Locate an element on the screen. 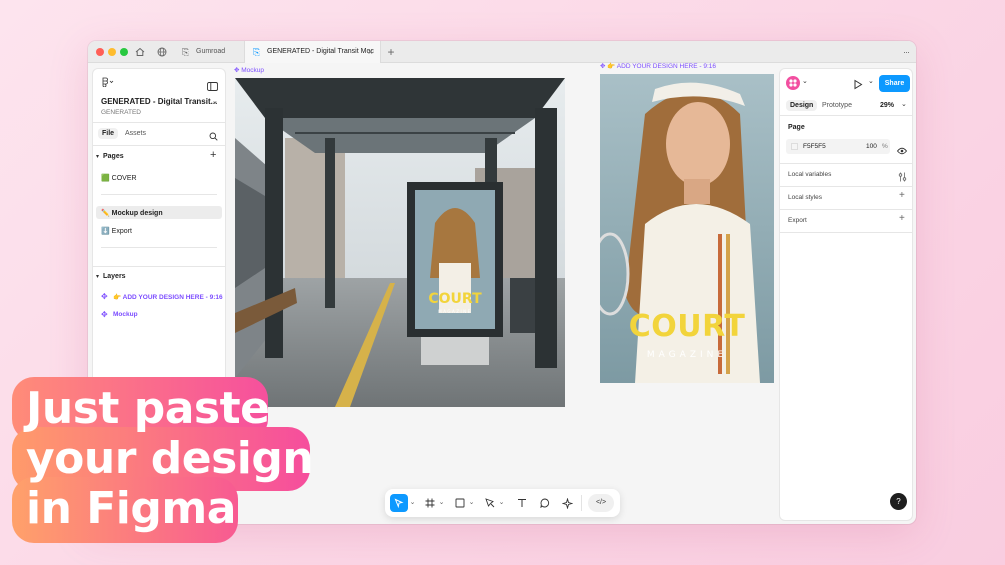 The height and width of the screenshot is (565, 1005). page-heading: Page is located at coordinates (796, 127).